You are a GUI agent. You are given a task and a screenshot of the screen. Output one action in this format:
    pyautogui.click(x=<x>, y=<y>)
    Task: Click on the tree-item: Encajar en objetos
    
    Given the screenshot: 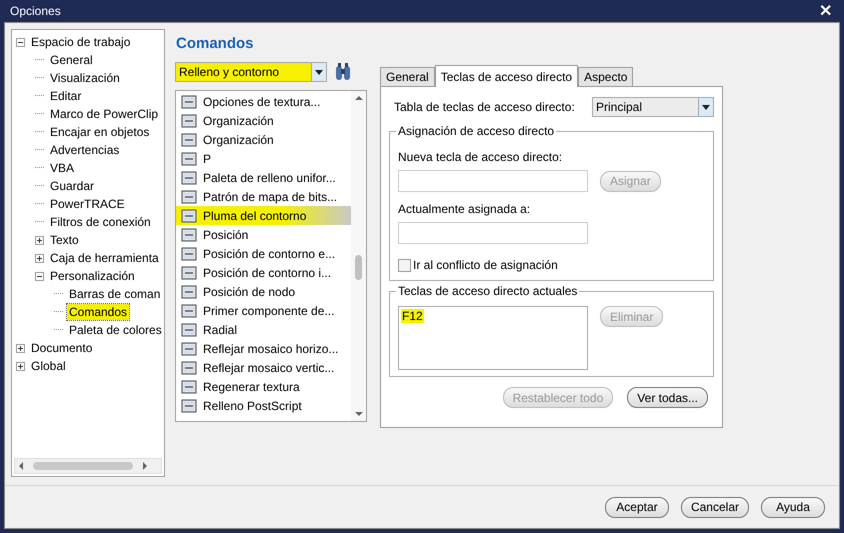 What is the action you would take?
    pyautogui.click(x=100, y=132)
    